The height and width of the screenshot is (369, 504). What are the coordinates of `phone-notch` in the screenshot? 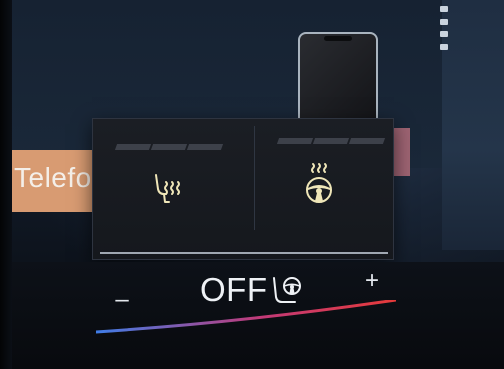 It's located at (338, 38).